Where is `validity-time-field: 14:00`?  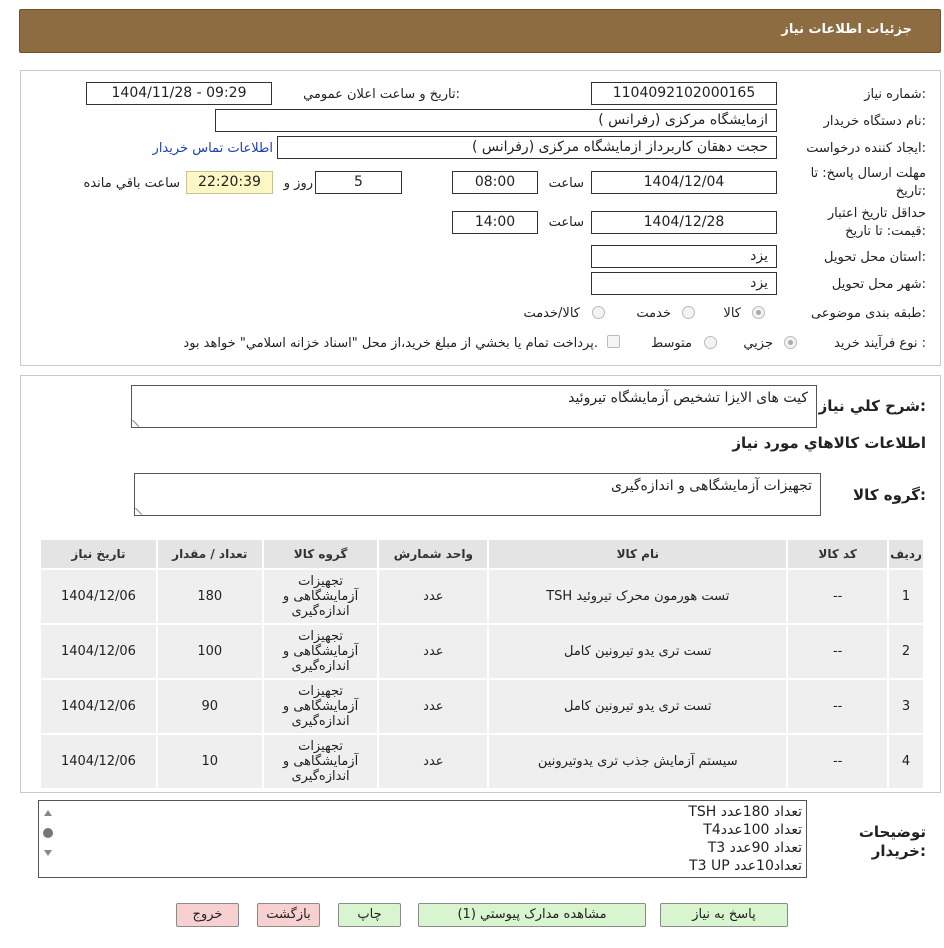
validity-time-field: 14:00 is located at coordinates (495, 222).